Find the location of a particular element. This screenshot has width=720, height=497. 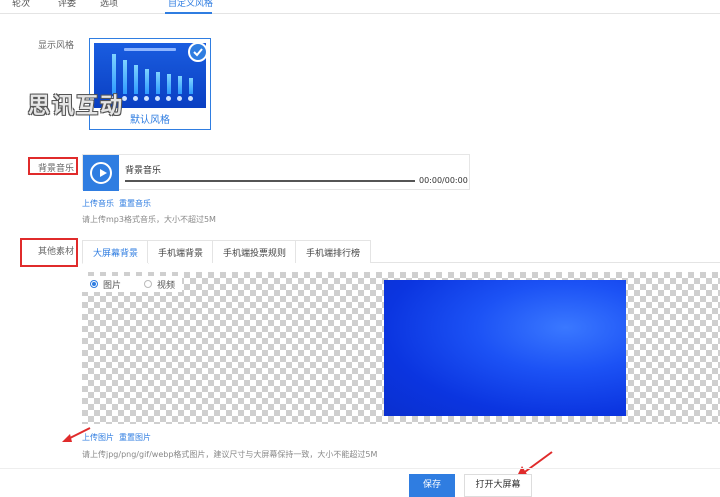

active-tab-indicator is located at coordinates (188, 13).